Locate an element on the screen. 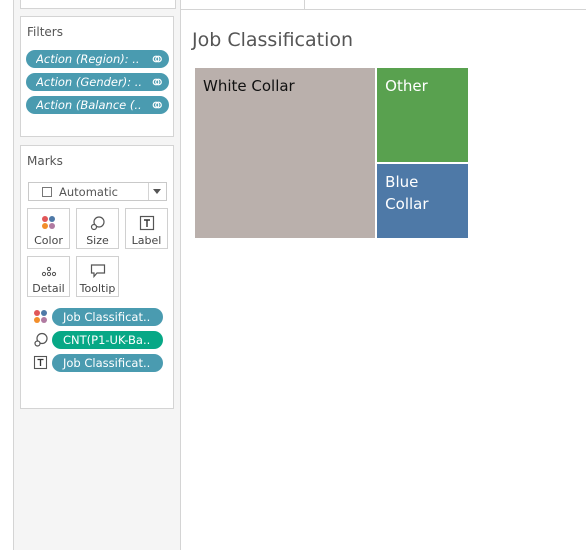 This screenshot has height=550, width=586. treemap-label-blue-collar: Blue Collar is located at coordinates (407, 192).